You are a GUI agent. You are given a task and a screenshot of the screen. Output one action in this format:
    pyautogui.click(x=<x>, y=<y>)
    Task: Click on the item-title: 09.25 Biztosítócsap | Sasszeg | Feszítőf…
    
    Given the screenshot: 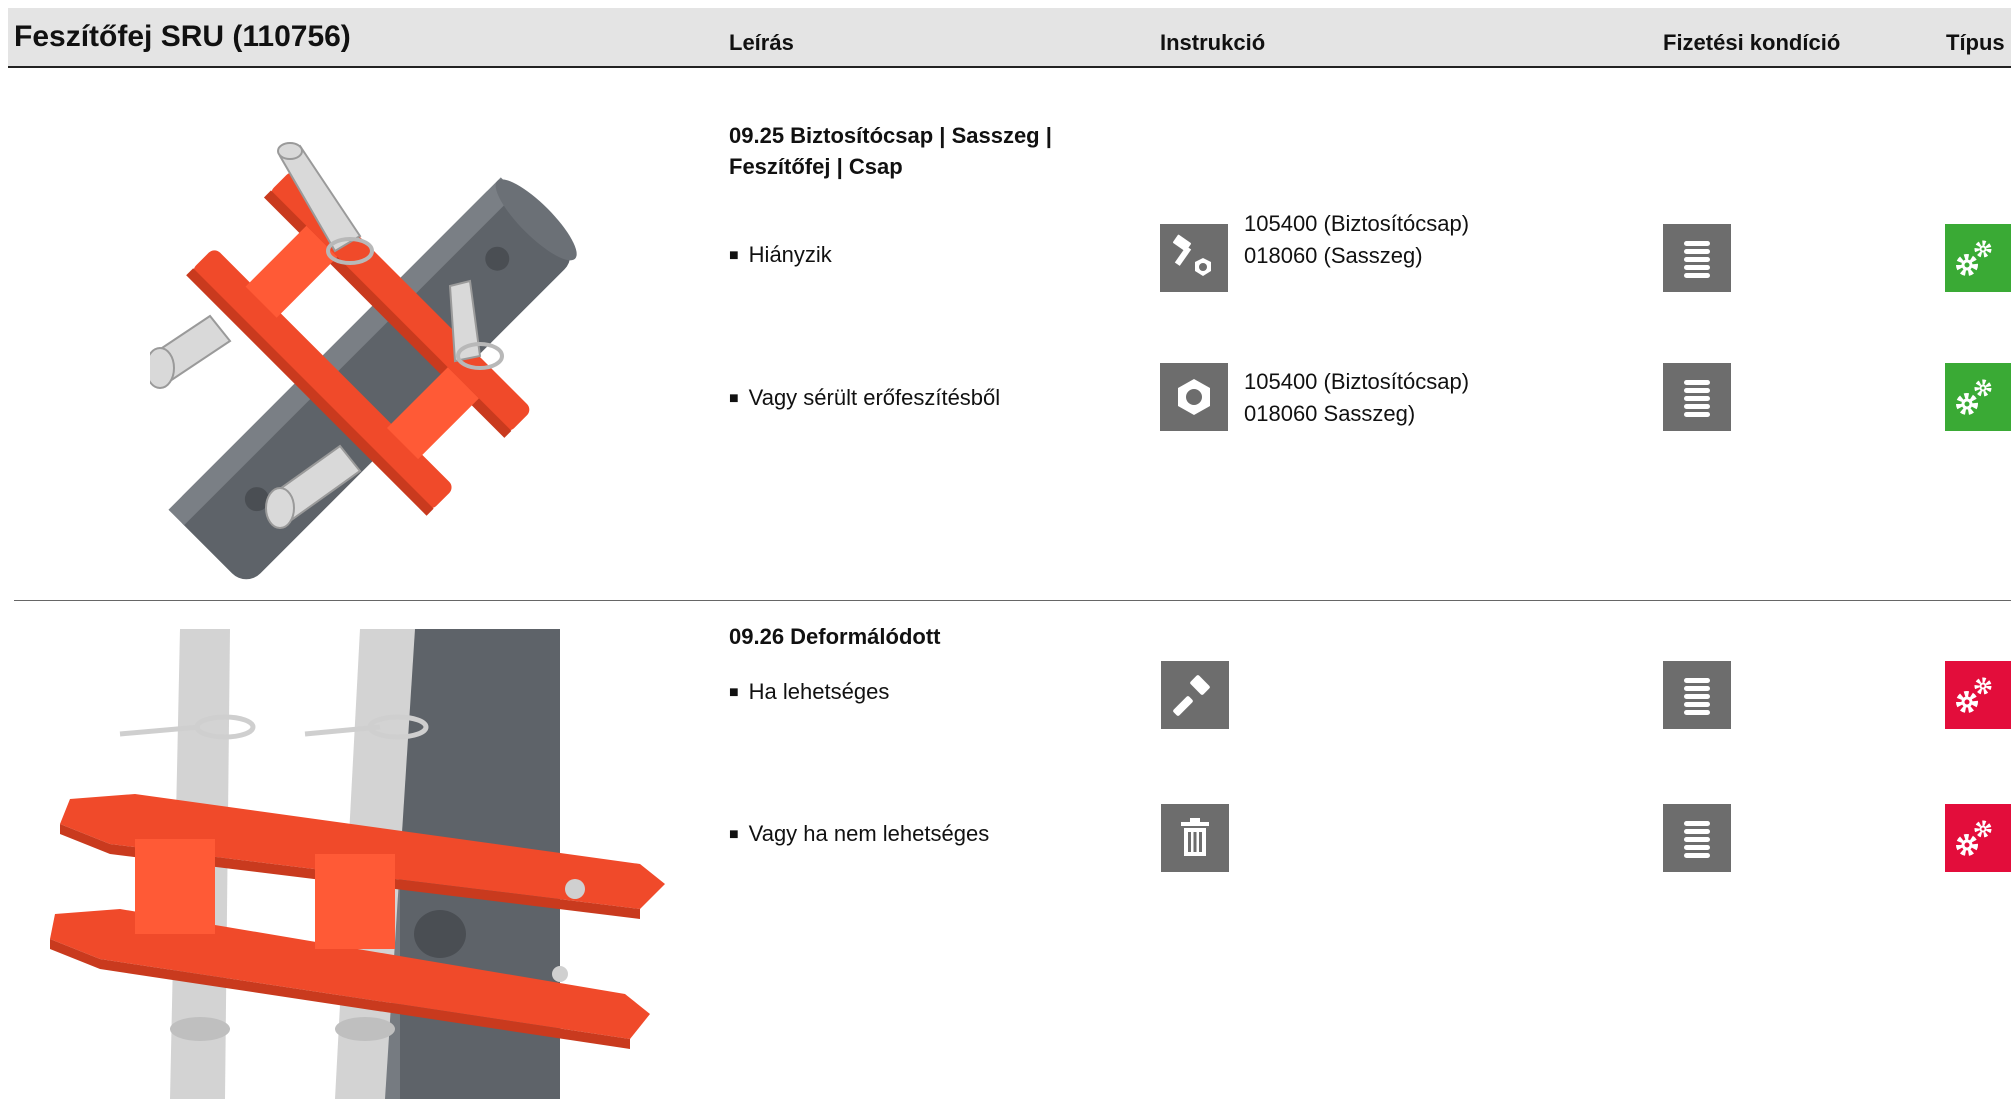 What is the action you would take?
    pyautogui.click(x=890, y=151)
    